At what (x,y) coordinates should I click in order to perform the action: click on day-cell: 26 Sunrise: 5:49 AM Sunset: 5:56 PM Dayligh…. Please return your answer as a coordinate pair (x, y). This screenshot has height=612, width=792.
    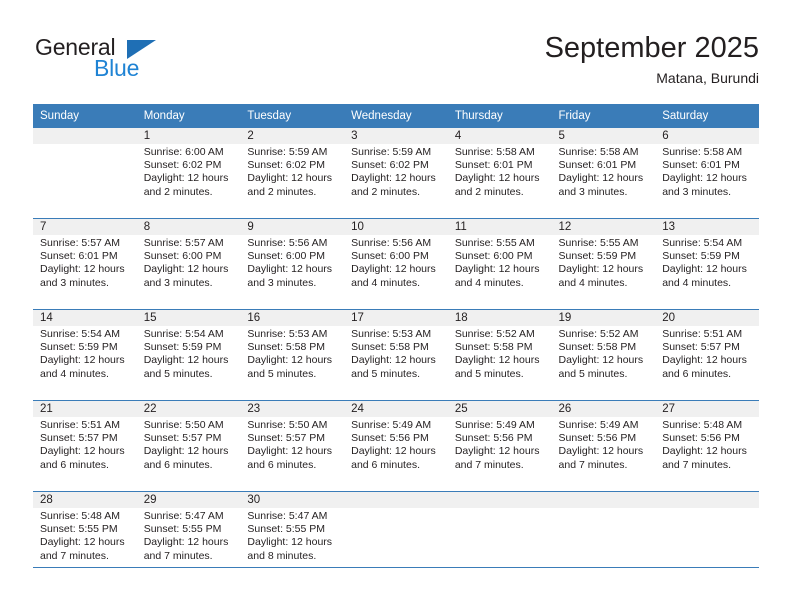
    Looking at the image, I should click on (603, 446).